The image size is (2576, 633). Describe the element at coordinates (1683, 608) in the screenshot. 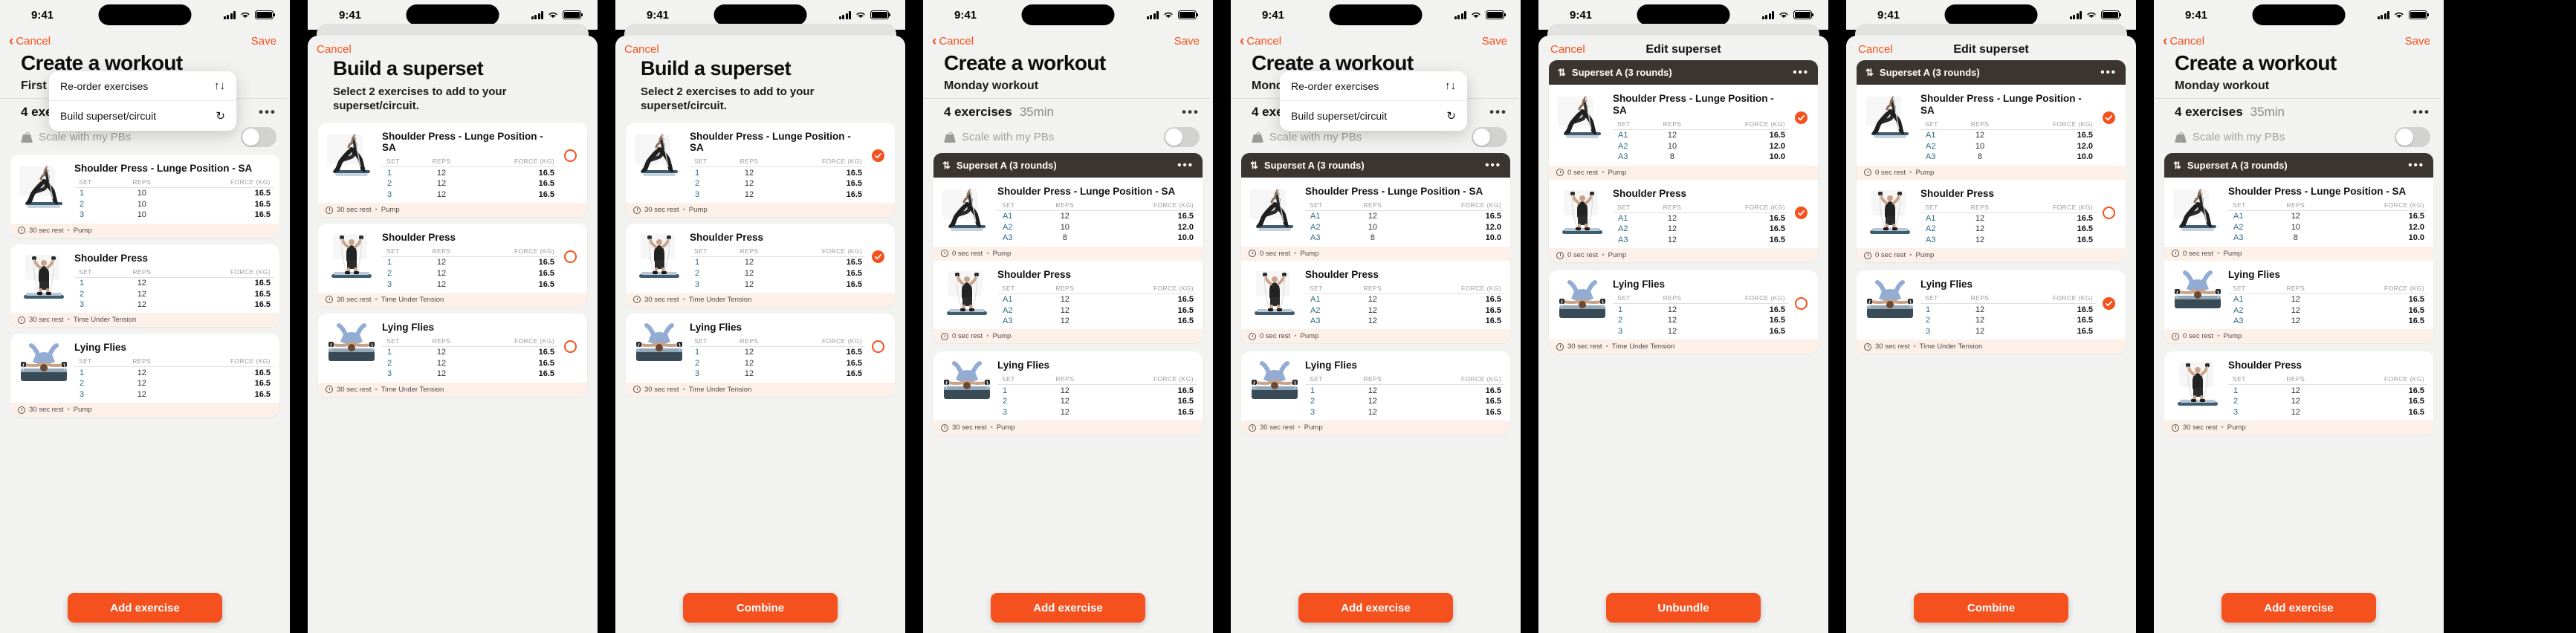

I see `primary-cta-button: Unbundle` at that location.